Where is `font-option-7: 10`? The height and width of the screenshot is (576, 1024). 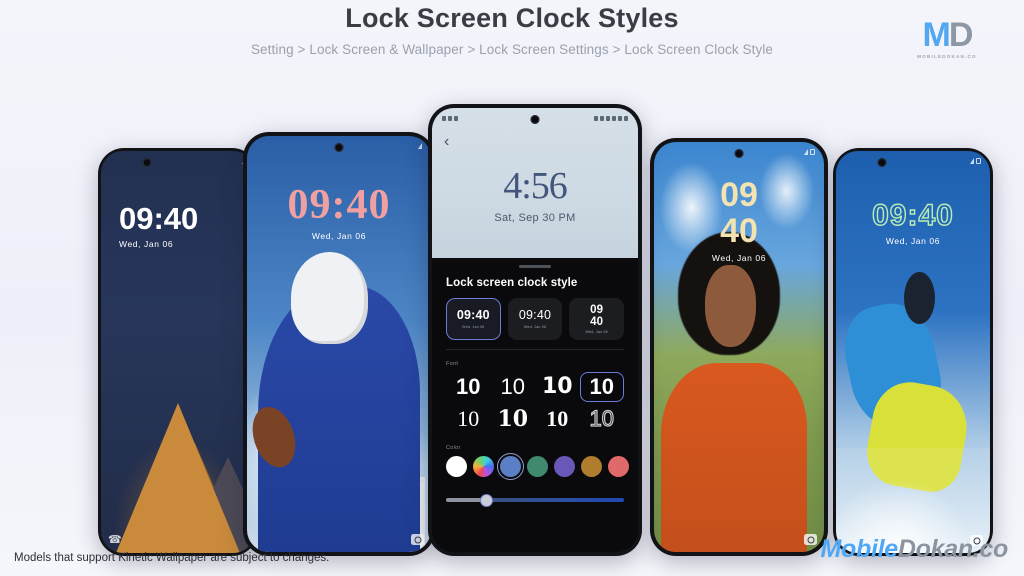
font-option-7: 10 is located at coordinates (557, 419).